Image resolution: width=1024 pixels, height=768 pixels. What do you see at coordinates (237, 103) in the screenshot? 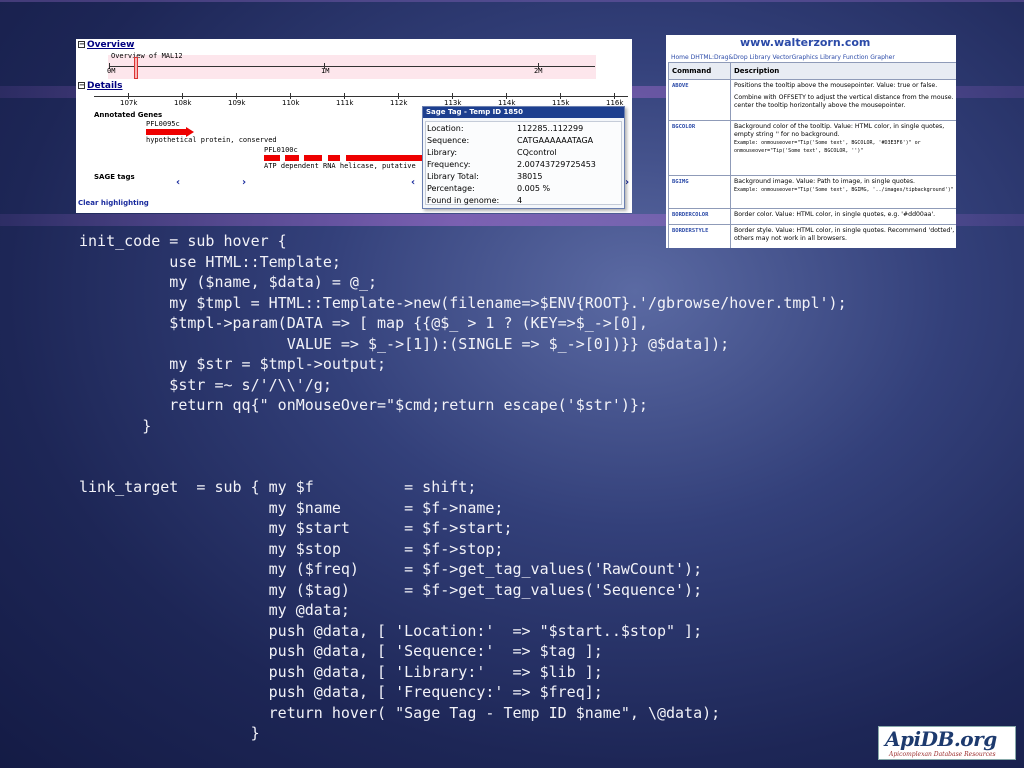
I see `details-tick-label: 109k` at bounding box center [237, 103].